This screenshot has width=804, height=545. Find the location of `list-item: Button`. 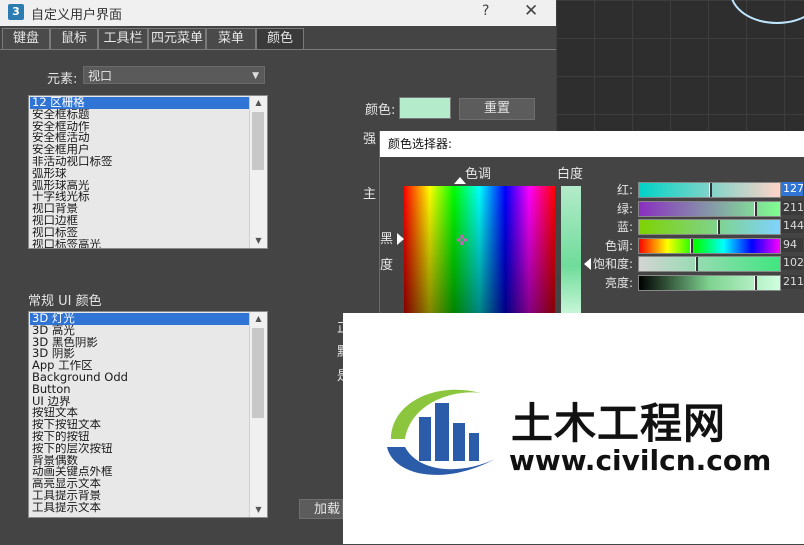

list-item: Button is located at coordinates (139, 390).